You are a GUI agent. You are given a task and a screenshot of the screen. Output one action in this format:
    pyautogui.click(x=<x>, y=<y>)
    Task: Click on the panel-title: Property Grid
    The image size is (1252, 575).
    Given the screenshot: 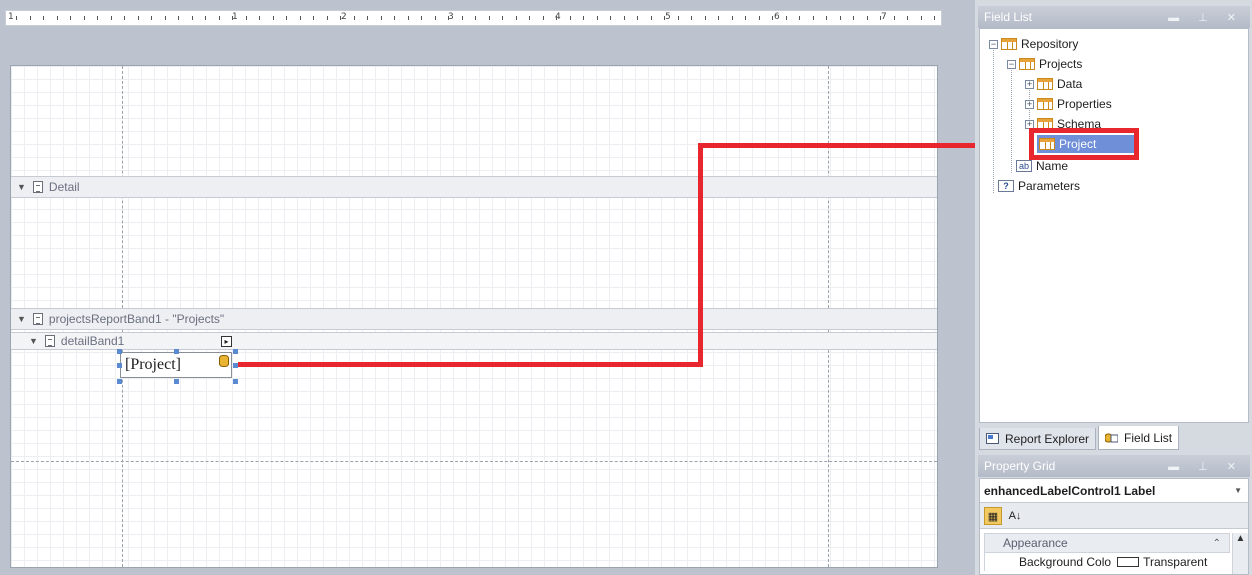 What is the action you would take?
    pyautogui.click(x=1020, y=466)
    